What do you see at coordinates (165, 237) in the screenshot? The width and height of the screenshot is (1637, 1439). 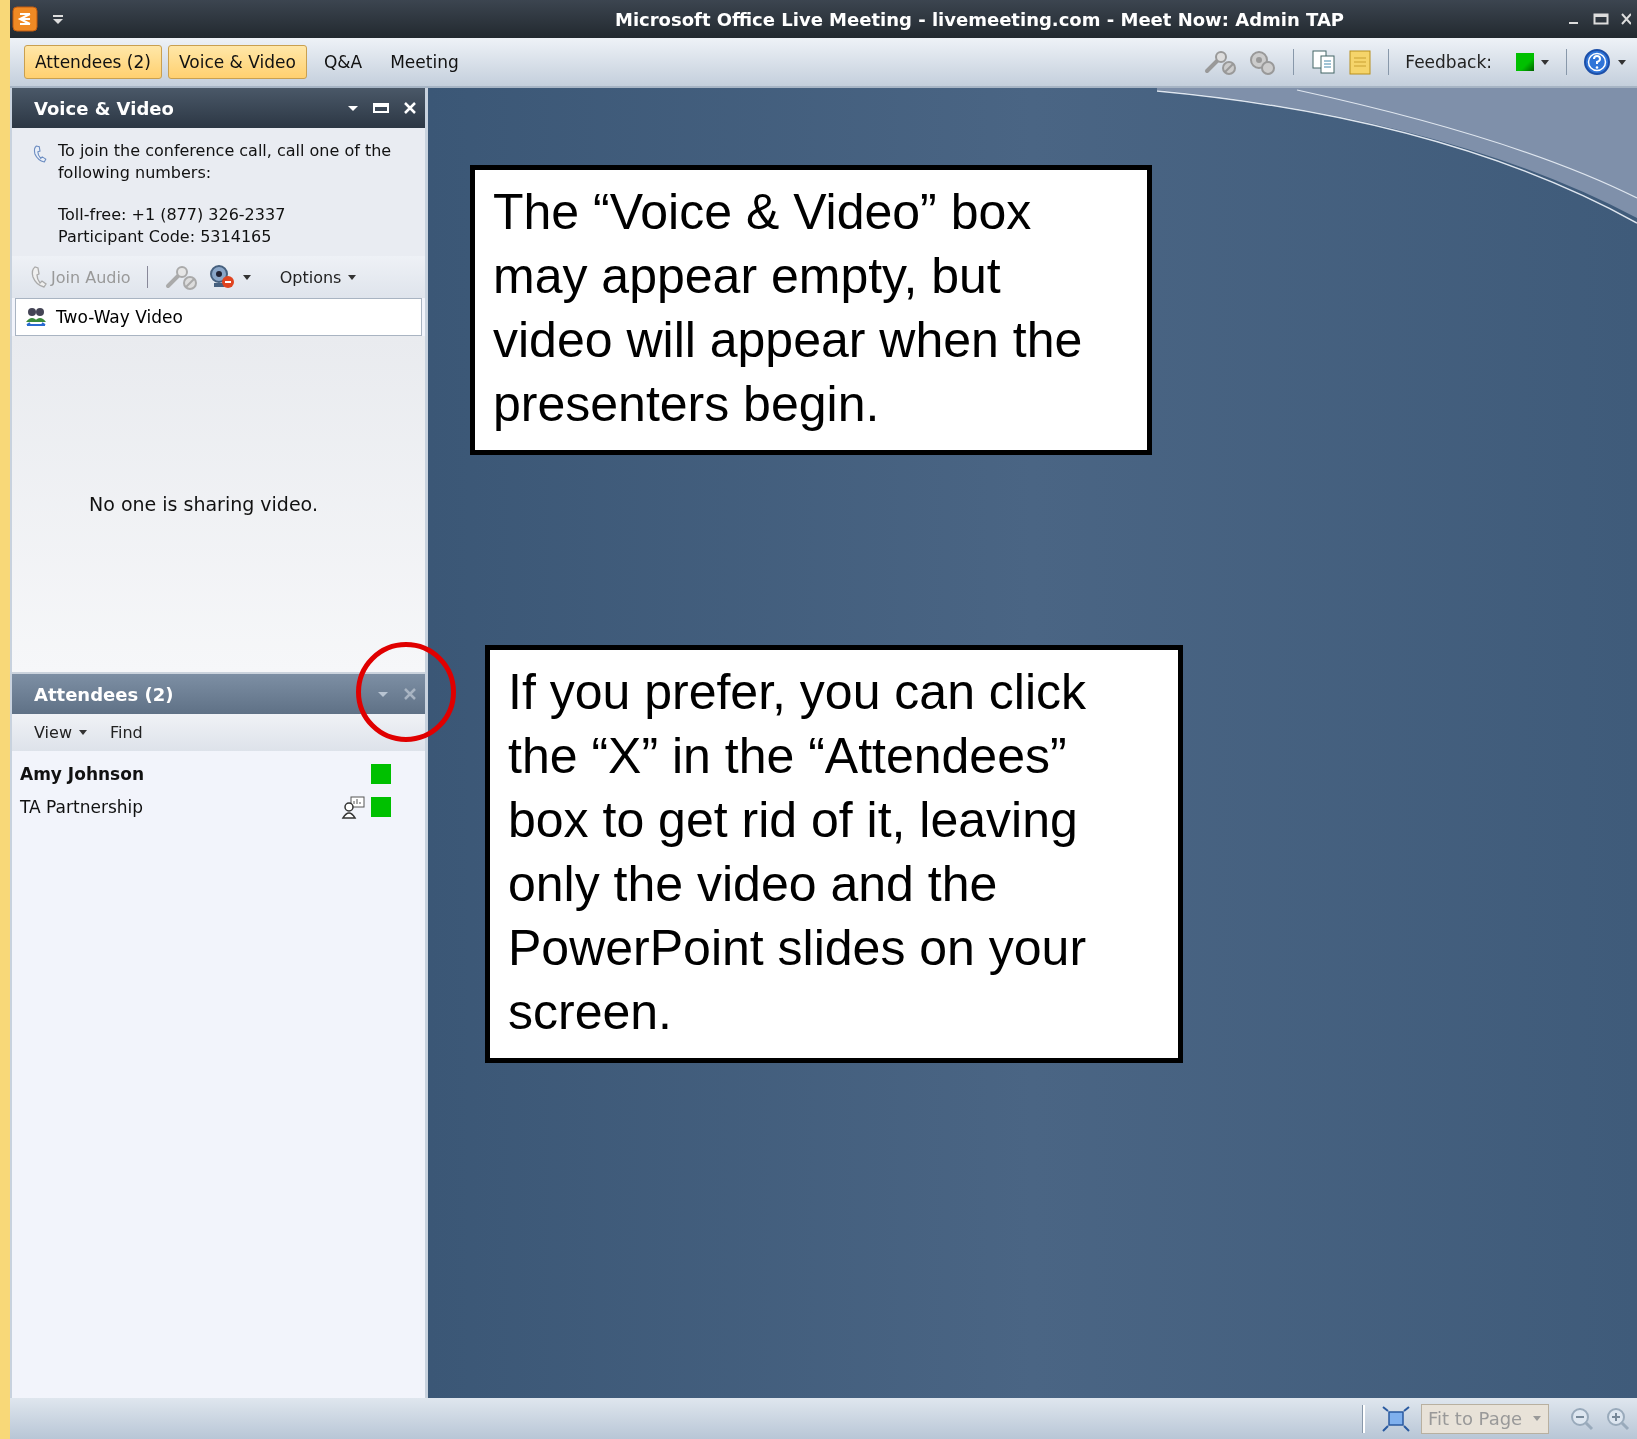 I see `participant-code: Participant Code: 5314165` at bounding box center [165, 237].